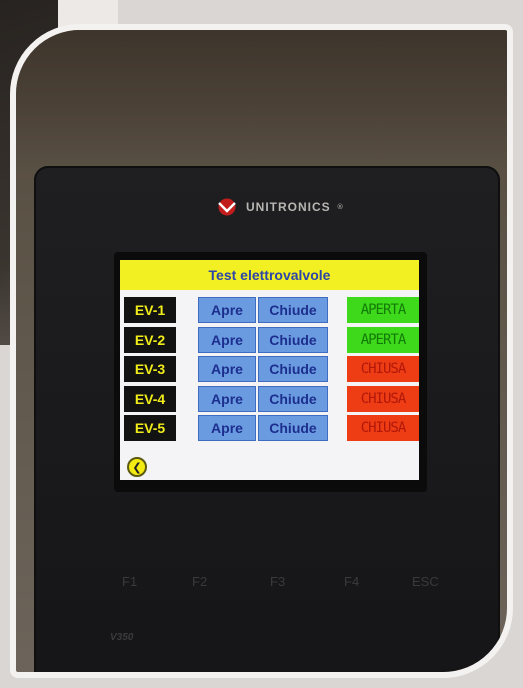 The width and height of the screenshot is (523, 688). What do you see at coordinates (269, 275) in the screenshot?
I see `screen-title: Test elettrovalvole` at bounding box center [269, 275].